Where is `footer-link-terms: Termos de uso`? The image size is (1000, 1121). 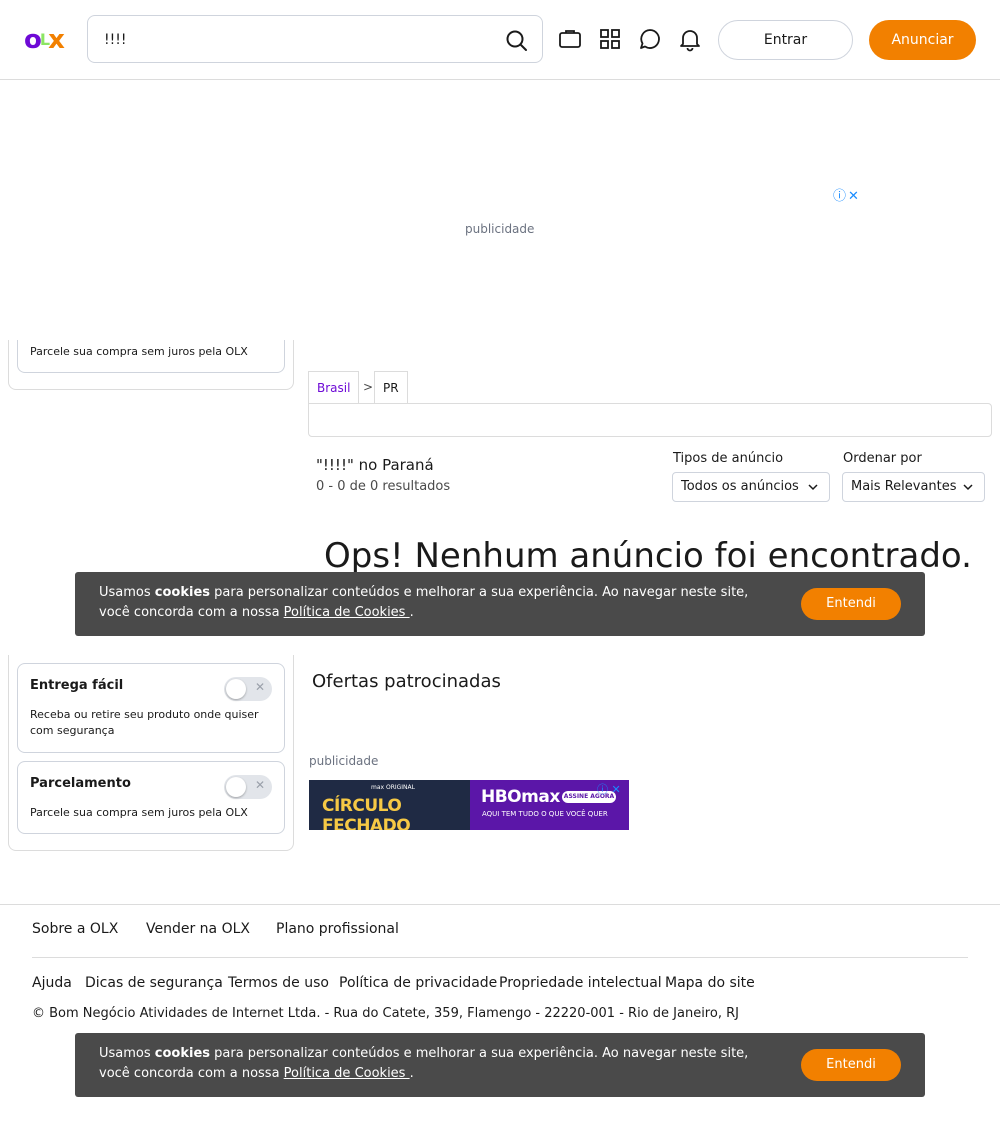 footer-link-terms: Termos de uso is located at coordinates (278, 983).